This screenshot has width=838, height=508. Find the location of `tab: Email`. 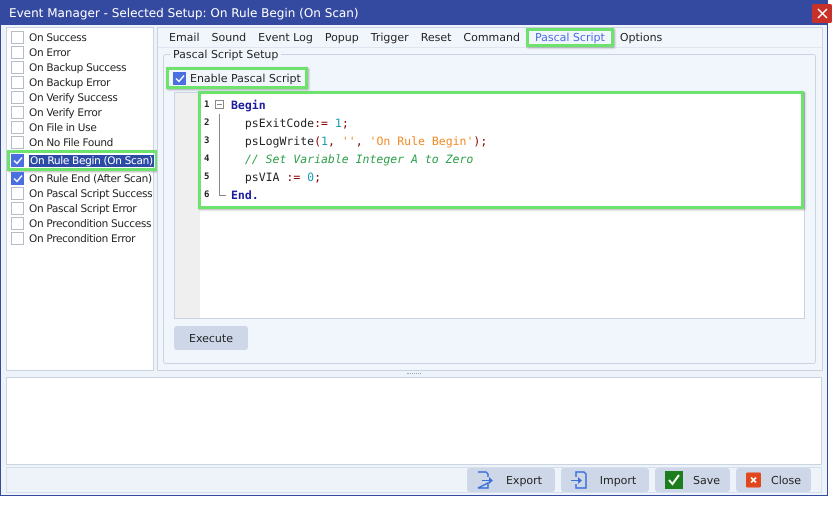

tab: Email is located at coordinates (184, 37).